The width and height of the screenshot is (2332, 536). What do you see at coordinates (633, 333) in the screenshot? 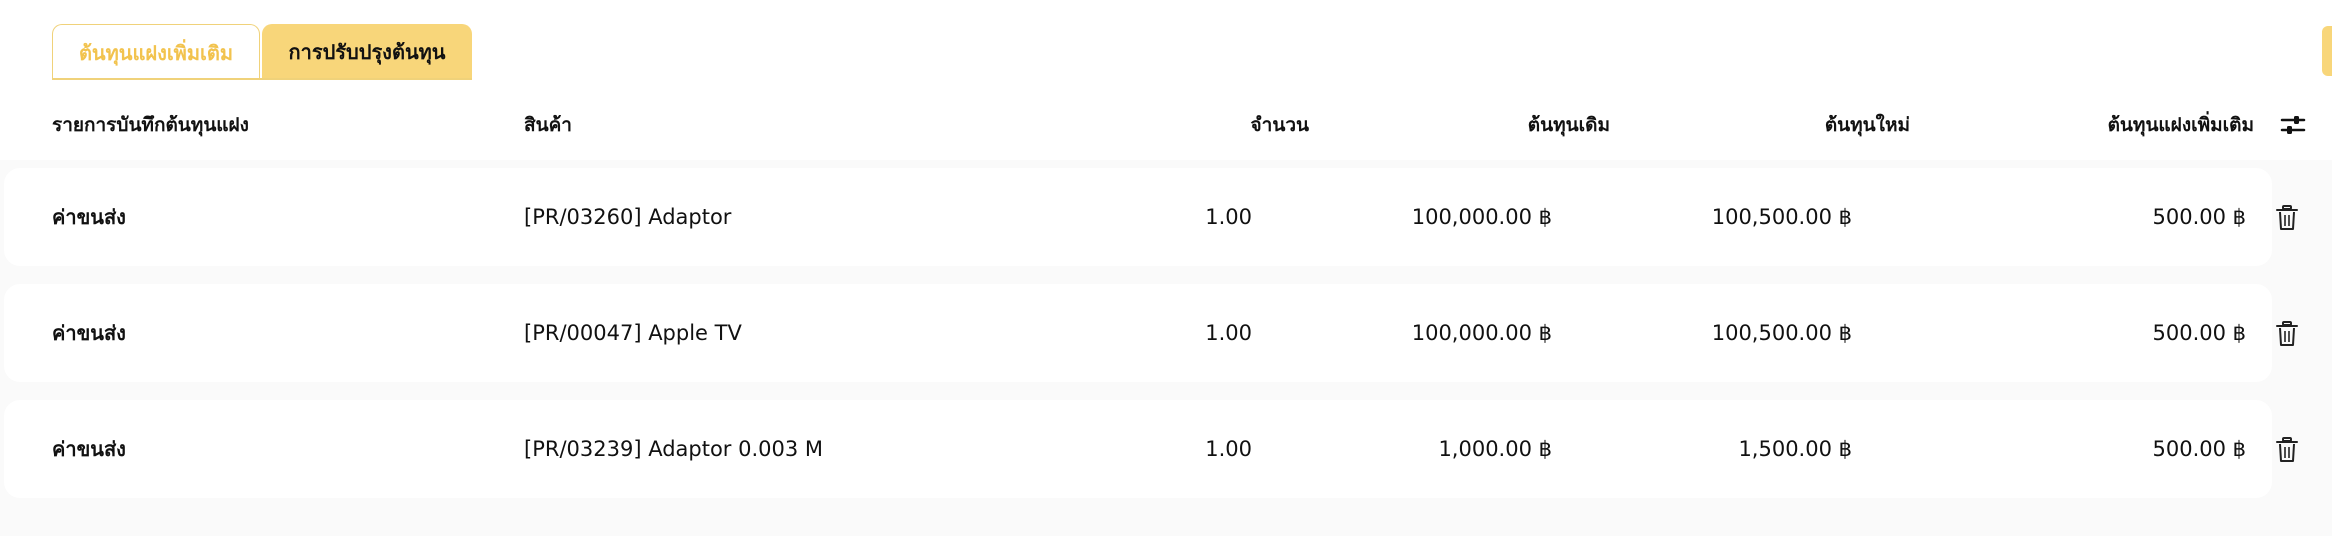
I see `row-product: [PR/00047] Apple TV` at bounding box center [633, 333].